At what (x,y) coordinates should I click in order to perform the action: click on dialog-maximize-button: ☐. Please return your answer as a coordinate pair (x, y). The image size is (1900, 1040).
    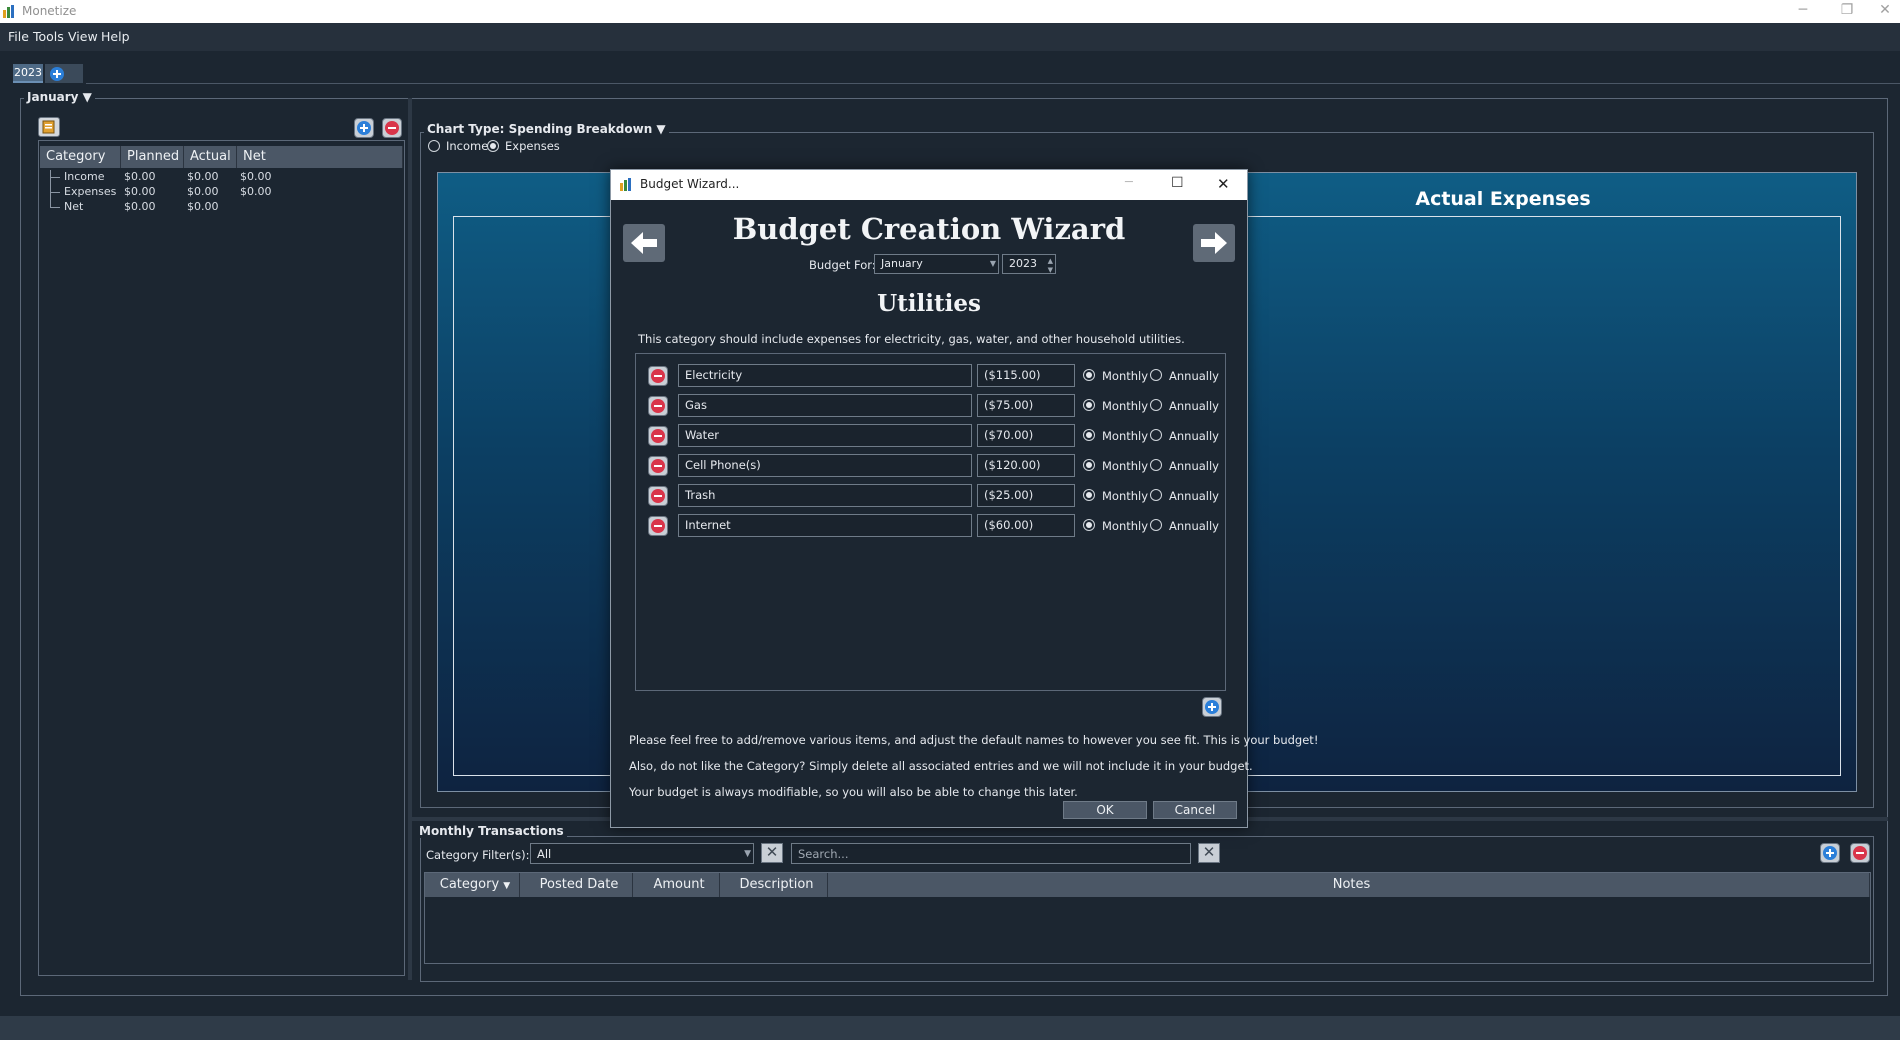
    Looking at the image, I should click on (1177, 183).